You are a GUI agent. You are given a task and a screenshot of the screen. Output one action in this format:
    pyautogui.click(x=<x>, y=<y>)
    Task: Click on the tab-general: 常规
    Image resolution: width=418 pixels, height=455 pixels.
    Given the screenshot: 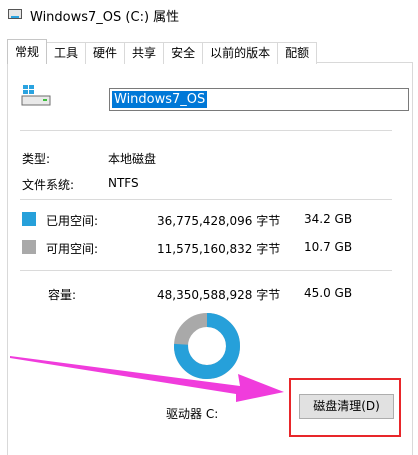 What is the action you would take?
    pyautogui.click(x=27, y=51)
    